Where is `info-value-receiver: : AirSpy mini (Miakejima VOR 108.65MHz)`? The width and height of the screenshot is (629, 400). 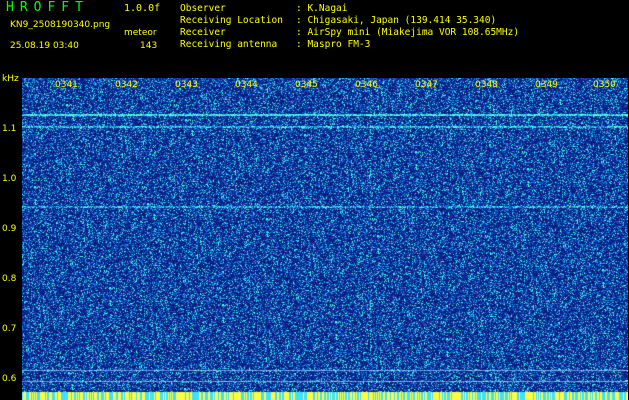 info-value-receiver: : AirSpy mini (Miakejima VOR 108.65MHz) is located at coordinates (408, 32).